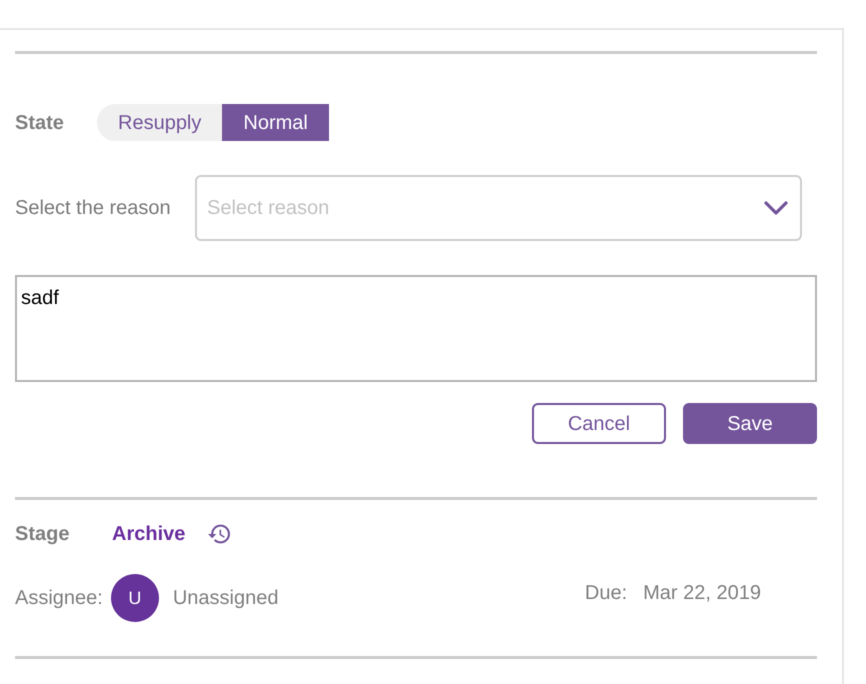  I want to click on chevron-down-icon, so click(776, 208).